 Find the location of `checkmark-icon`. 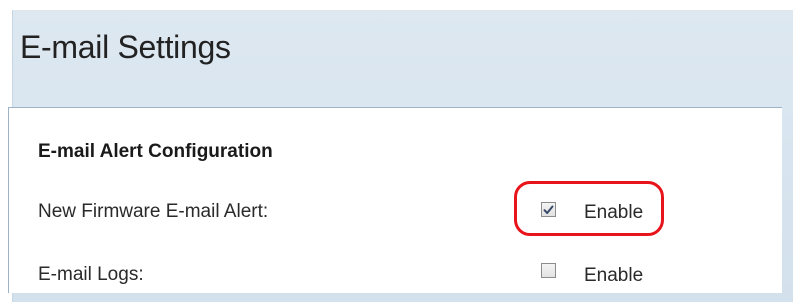

checkmark-icon is located at coordinates (548, 209).